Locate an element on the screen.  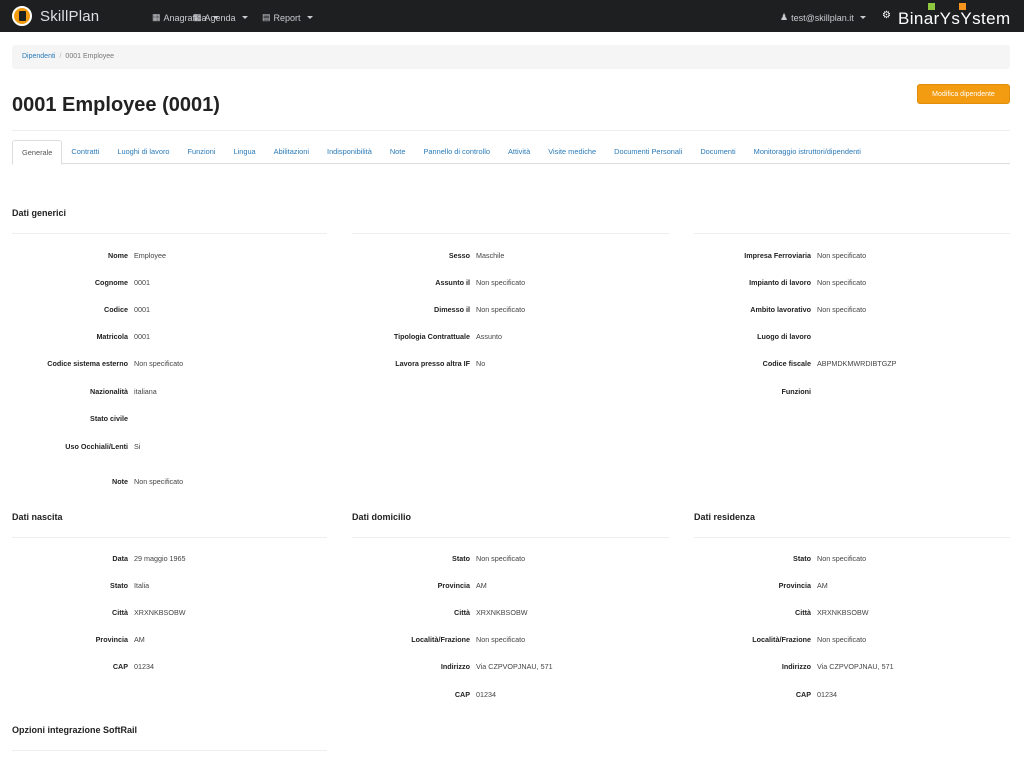
field-row: Codice sistema esterno Non specificato is located at coordinates (97, 363).